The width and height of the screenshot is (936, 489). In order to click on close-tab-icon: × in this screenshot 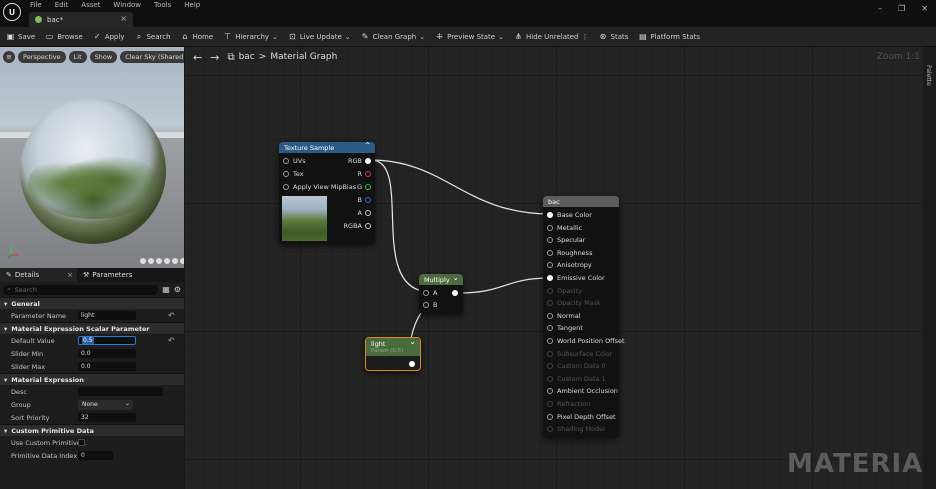, I will do `click(123, 18)`.